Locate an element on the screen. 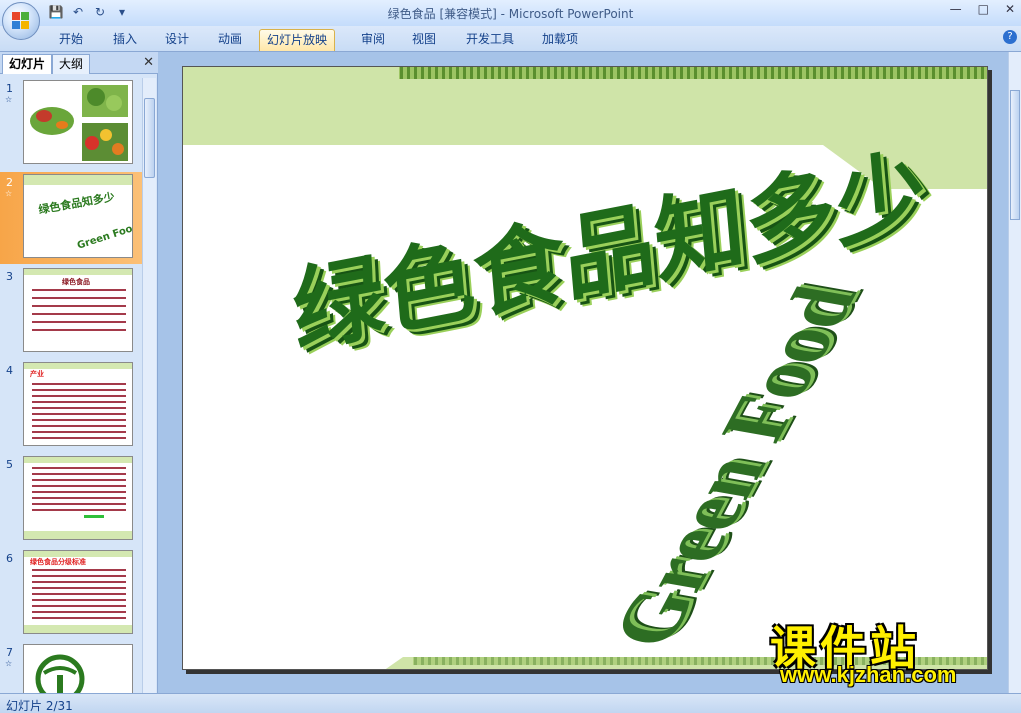 The width and height of the screenshot is (1021, 713). maximize-button: □ is located at coordinates (983, 9).